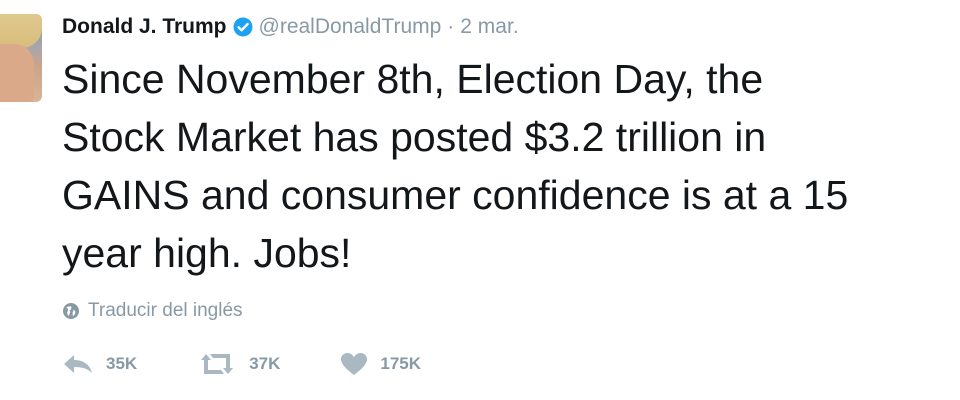 Image resolution: width=960 pixels, height=400 pixels. What do you see at coordinates (78, 364) in the screenshot?
I see `reply-icon` at bounding box center [78, 364].